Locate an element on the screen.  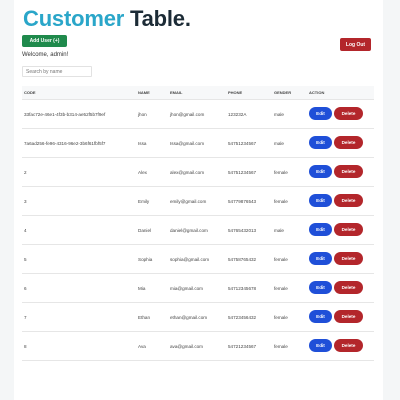
cell-phone: 54712345678 is located at coordinates (242, 288).